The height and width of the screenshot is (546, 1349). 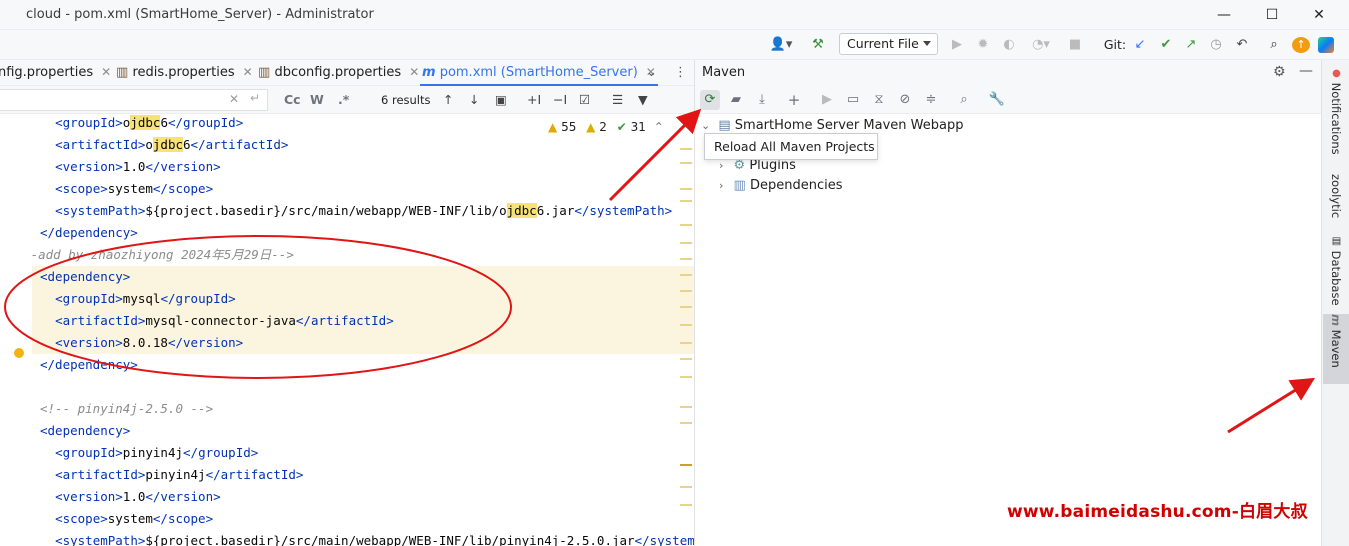 What do you see at coordinates (796, 185) in the screenshot?
I see `tree-item-label: Dependencies` at bounding box center [796, 185].